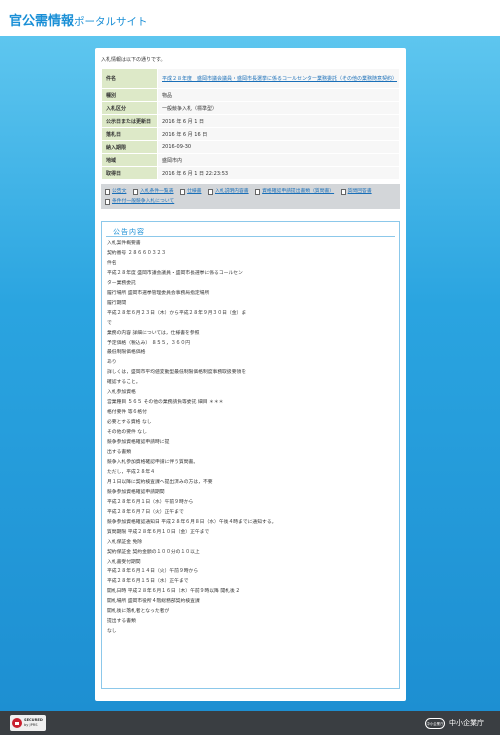  I want to click on site-logo: 官公需情報ポータルサイト, so click(78, 19).